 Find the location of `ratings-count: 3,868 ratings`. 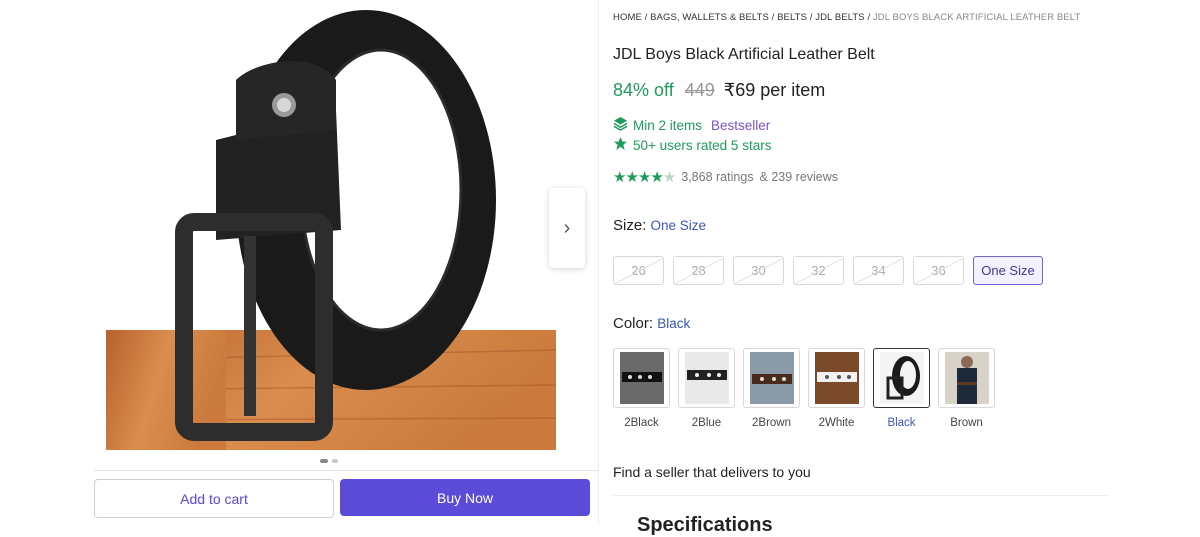

ratings-count: 3,868 ratings is located at coordinates (717, 177).